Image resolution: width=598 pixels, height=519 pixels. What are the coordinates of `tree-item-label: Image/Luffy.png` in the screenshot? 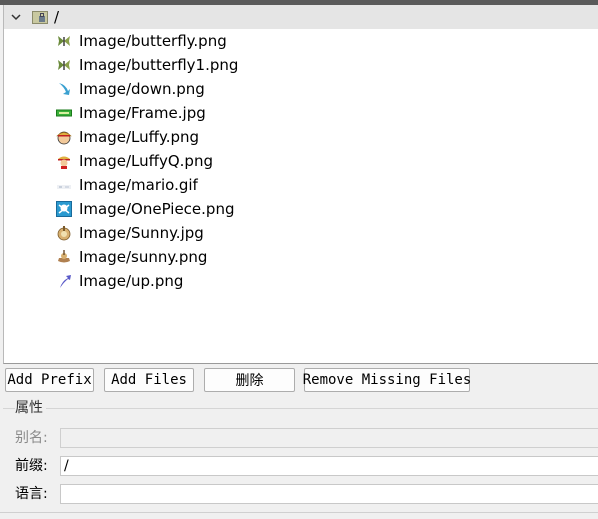 It's located at (139, 137).